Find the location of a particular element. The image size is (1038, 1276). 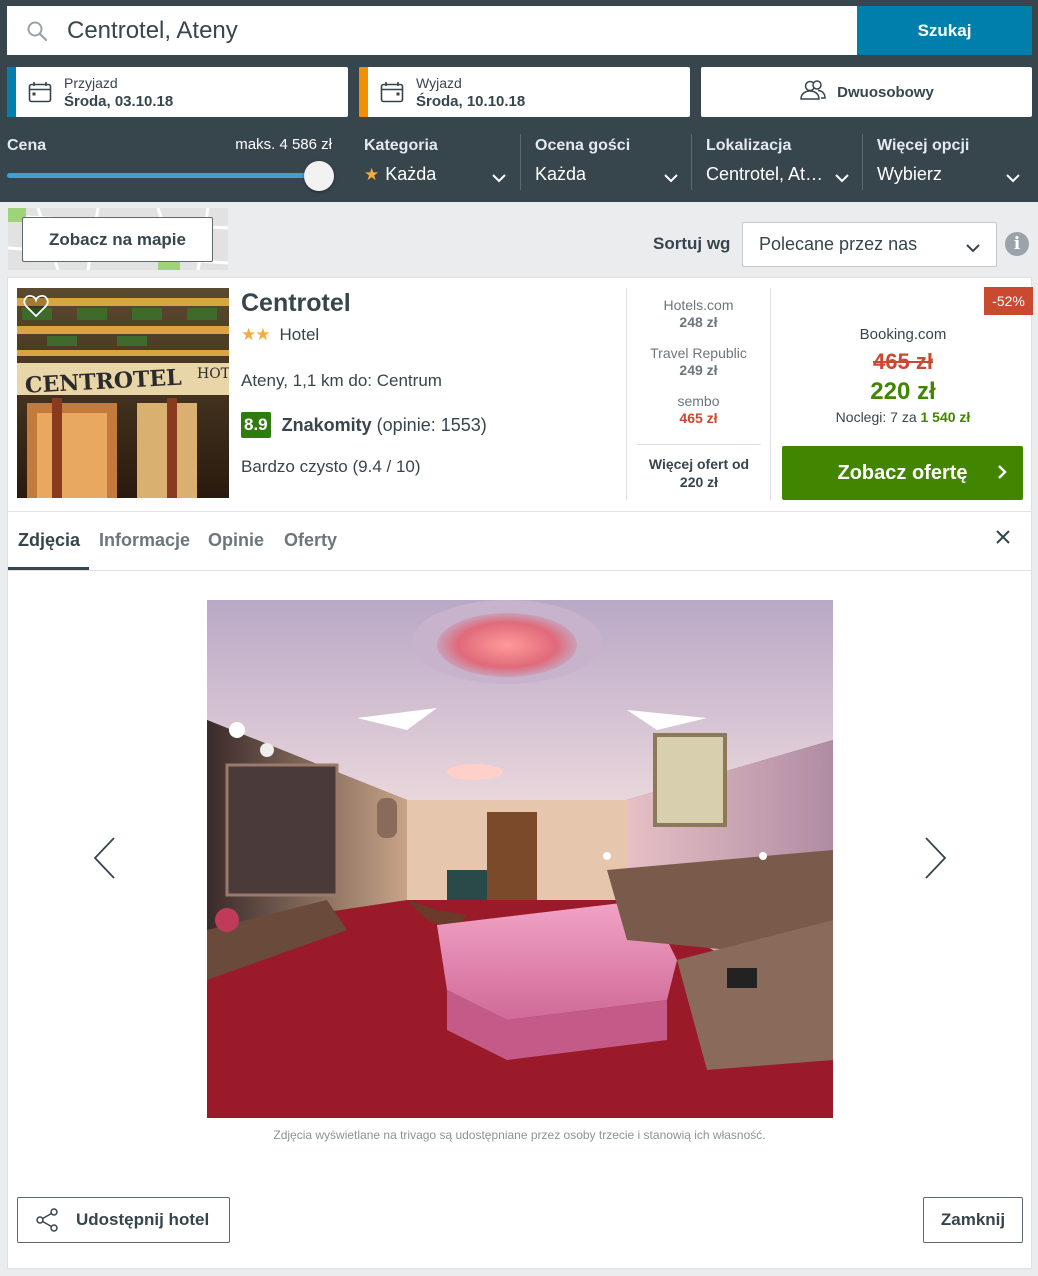

best-deal-provider: Booking.com is located at coordinates (903, 334).